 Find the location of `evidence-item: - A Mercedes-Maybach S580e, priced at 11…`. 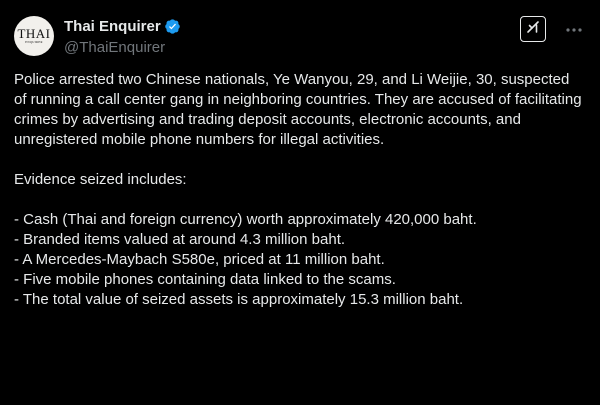

evidence-item: - A Mercedes-Maybach S580e, priced at 11… is located at coordinates (199, 259).